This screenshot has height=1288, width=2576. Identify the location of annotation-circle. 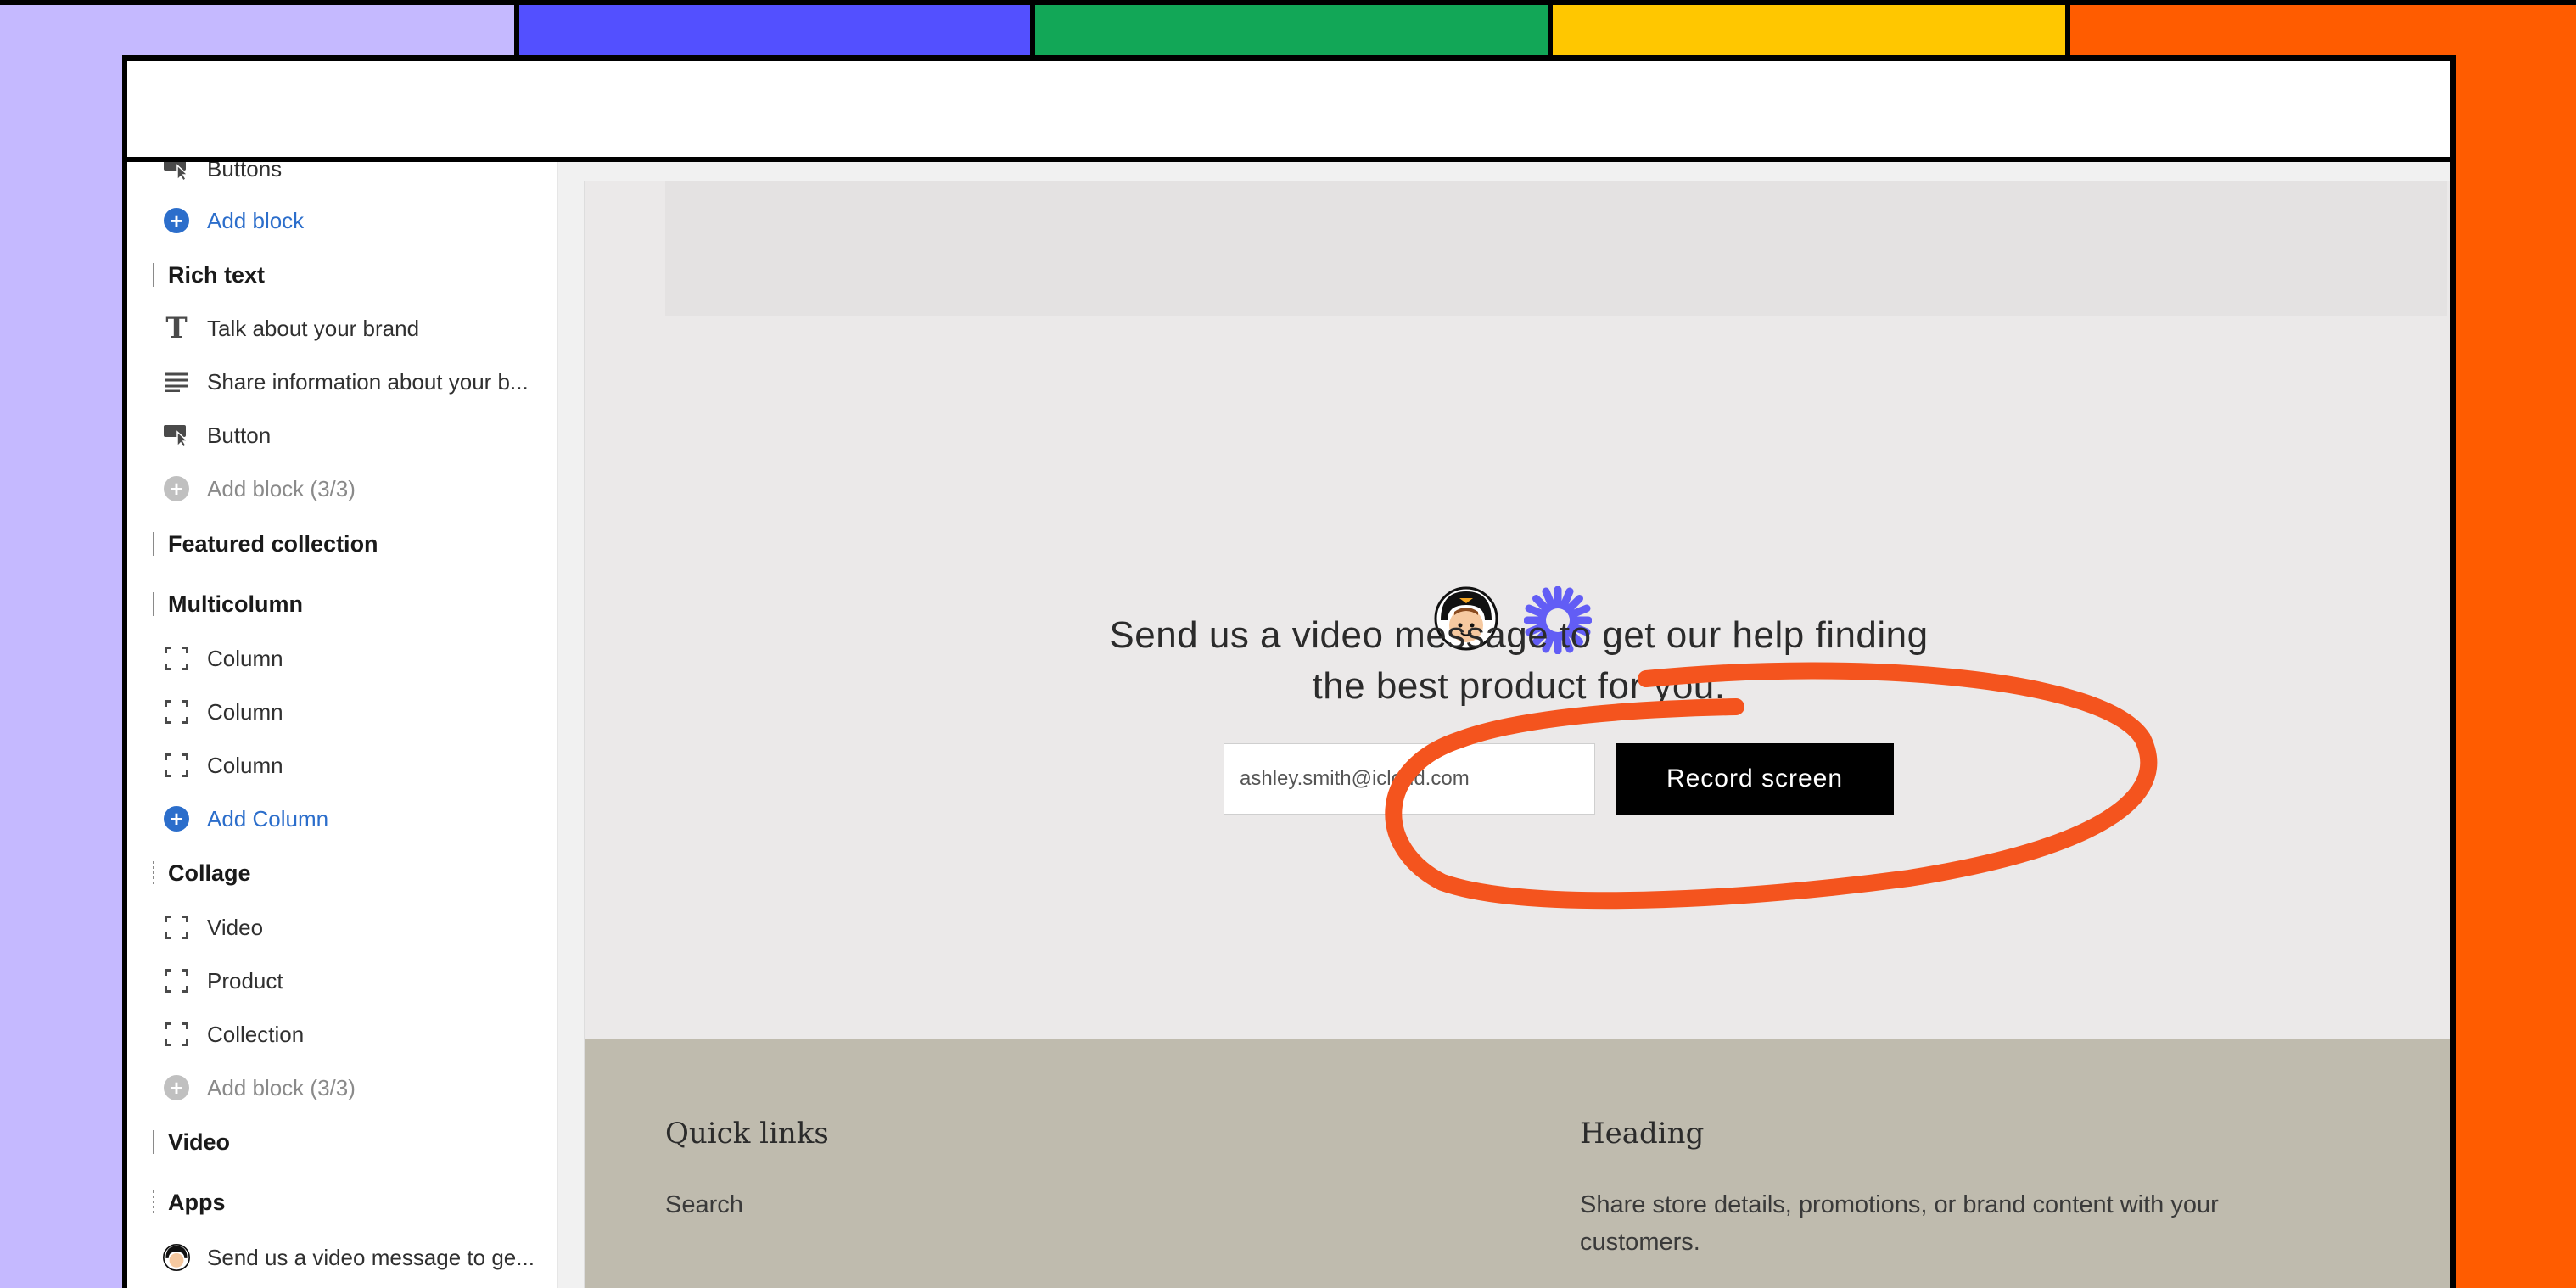
(1771, 786).